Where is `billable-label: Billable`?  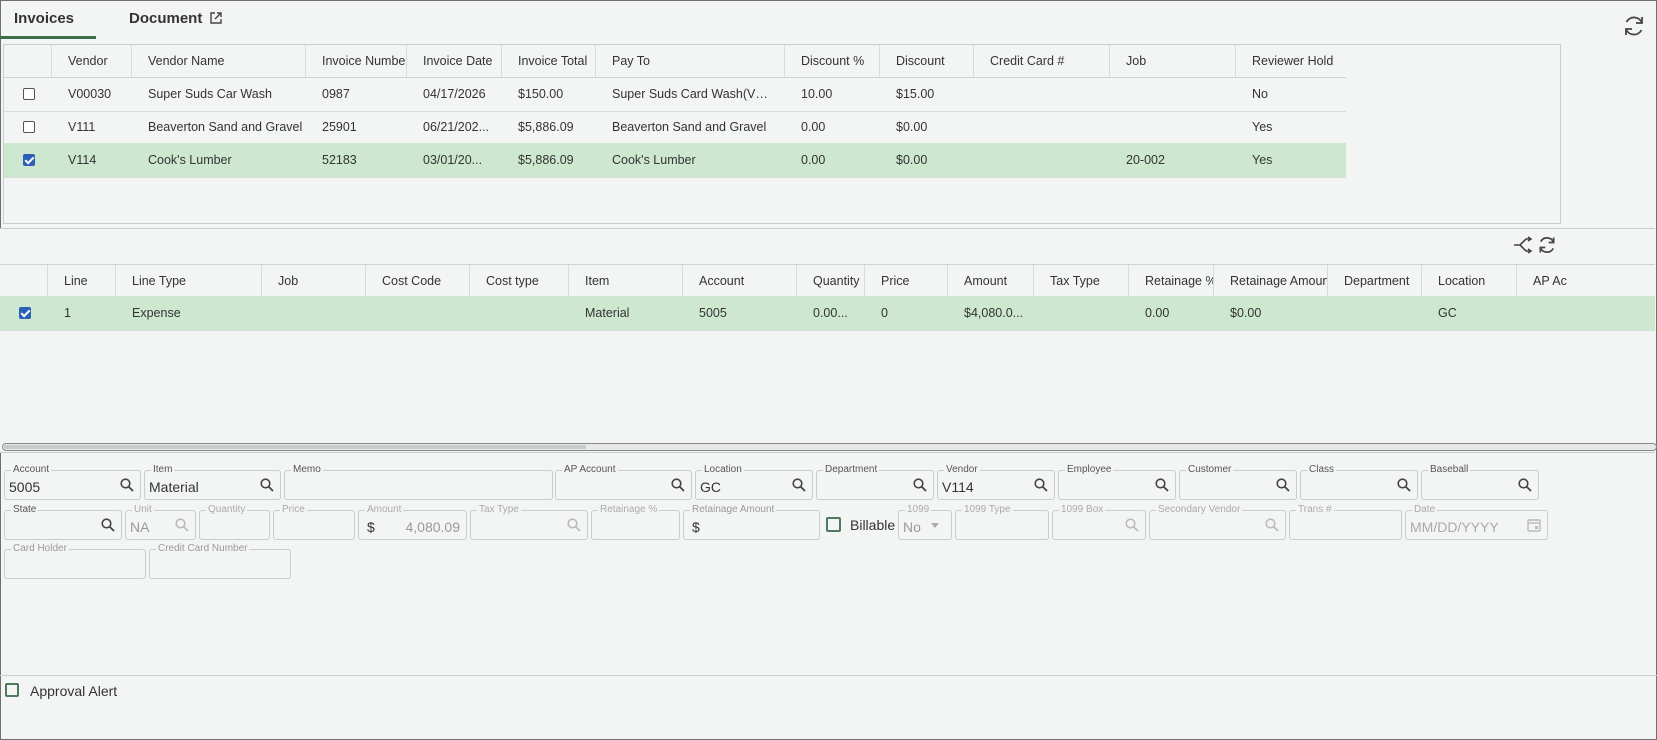 billable-label: Billable is located at coordinates (873, 525).